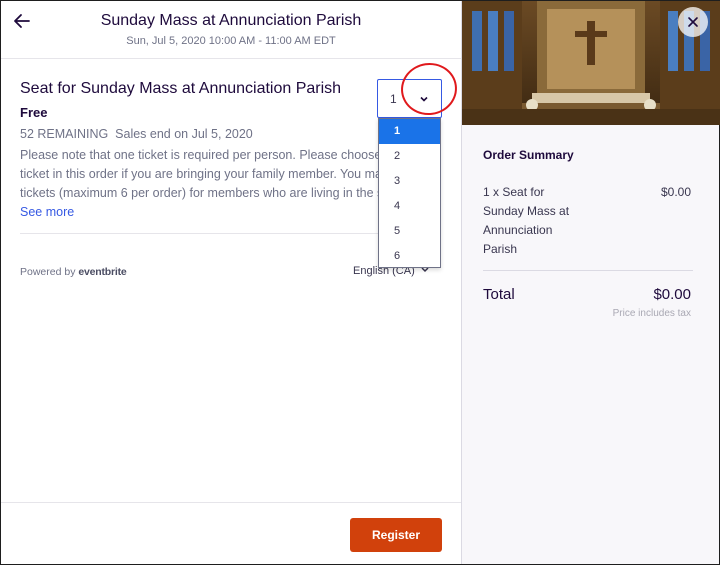 The image size is (720, 565). Describe the element at coordinates (231, 41) in the screenshot. I see `event-date: Sun, Jul 5, 2020 10:00 AM - 11:00 AM EDT` at that location.